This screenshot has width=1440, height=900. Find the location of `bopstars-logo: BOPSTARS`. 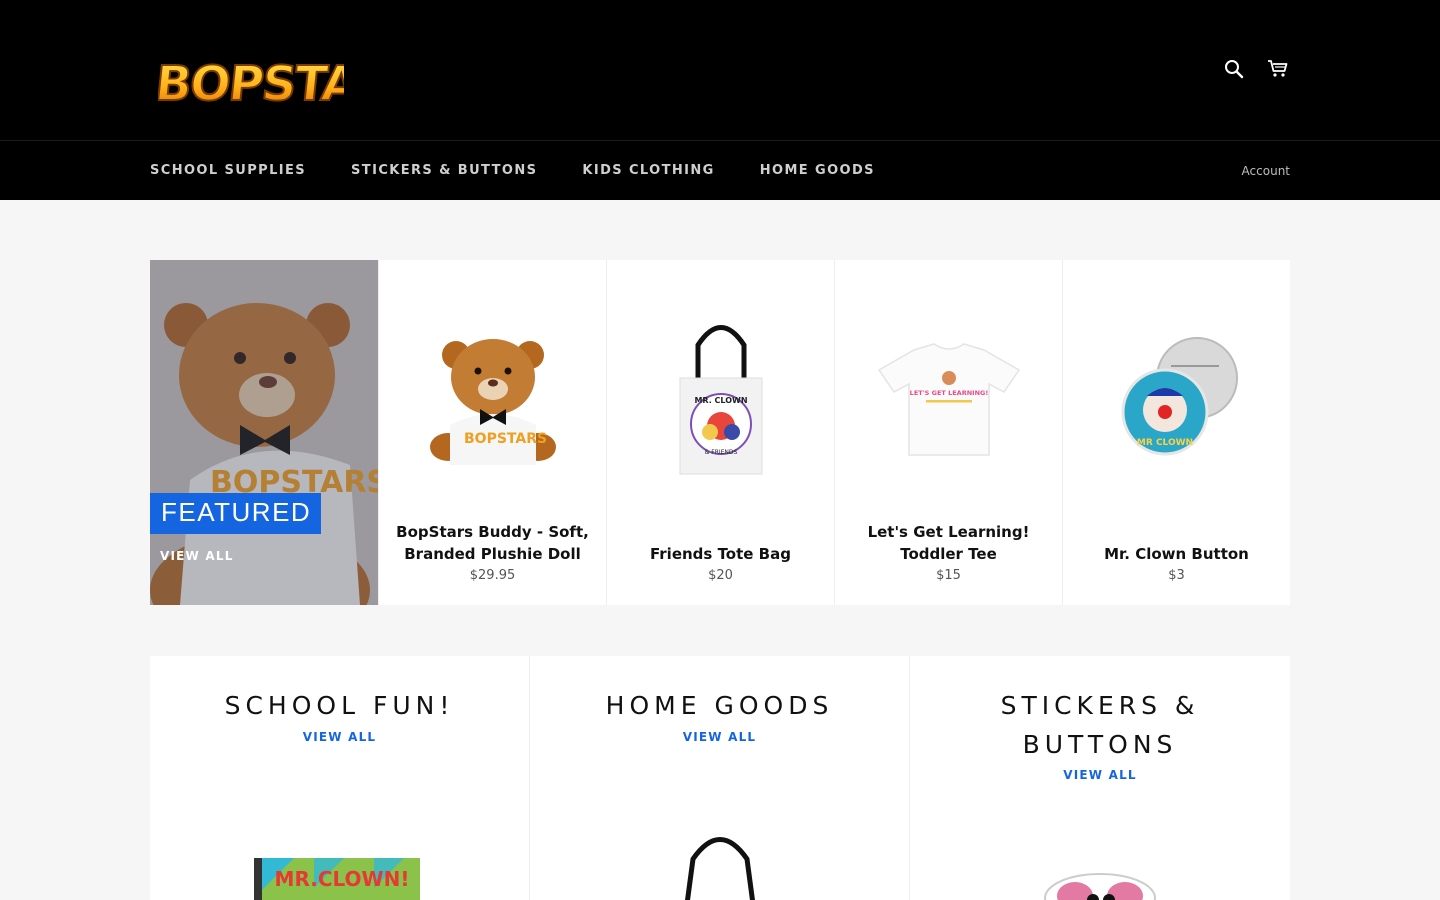

bopstars-logo: BOPSTARS is located at coordinates (290, 71).